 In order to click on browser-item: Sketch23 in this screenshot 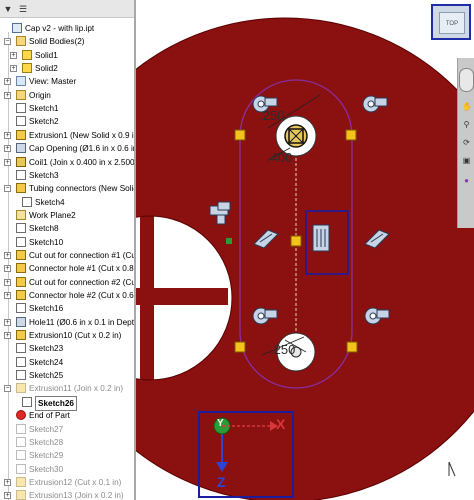, I will do `click(67, 348)`.